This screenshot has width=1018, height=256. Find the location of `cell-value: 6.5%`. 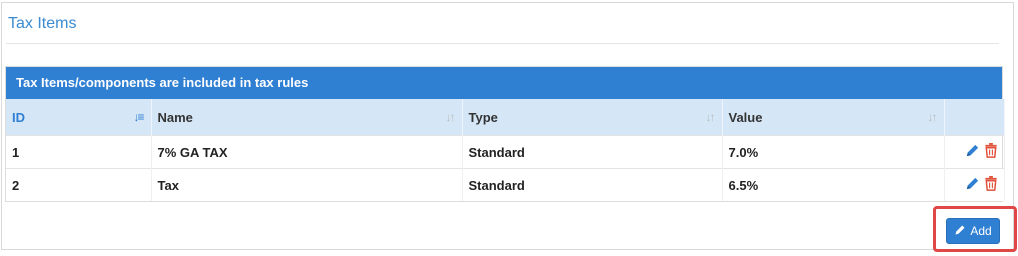

cell-value: 6.5% is located at coordinates (833, 184).